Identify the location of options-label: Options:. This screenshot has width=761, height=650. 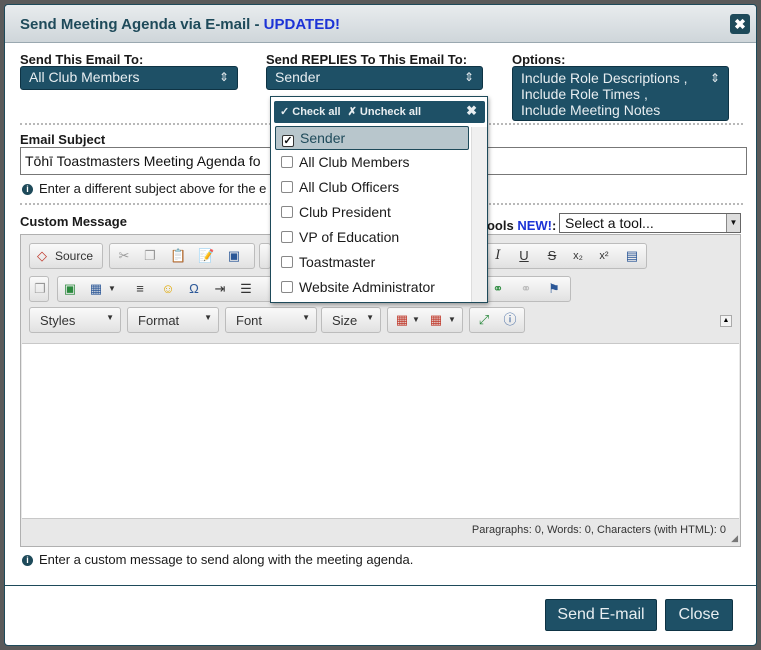
(539, 59).